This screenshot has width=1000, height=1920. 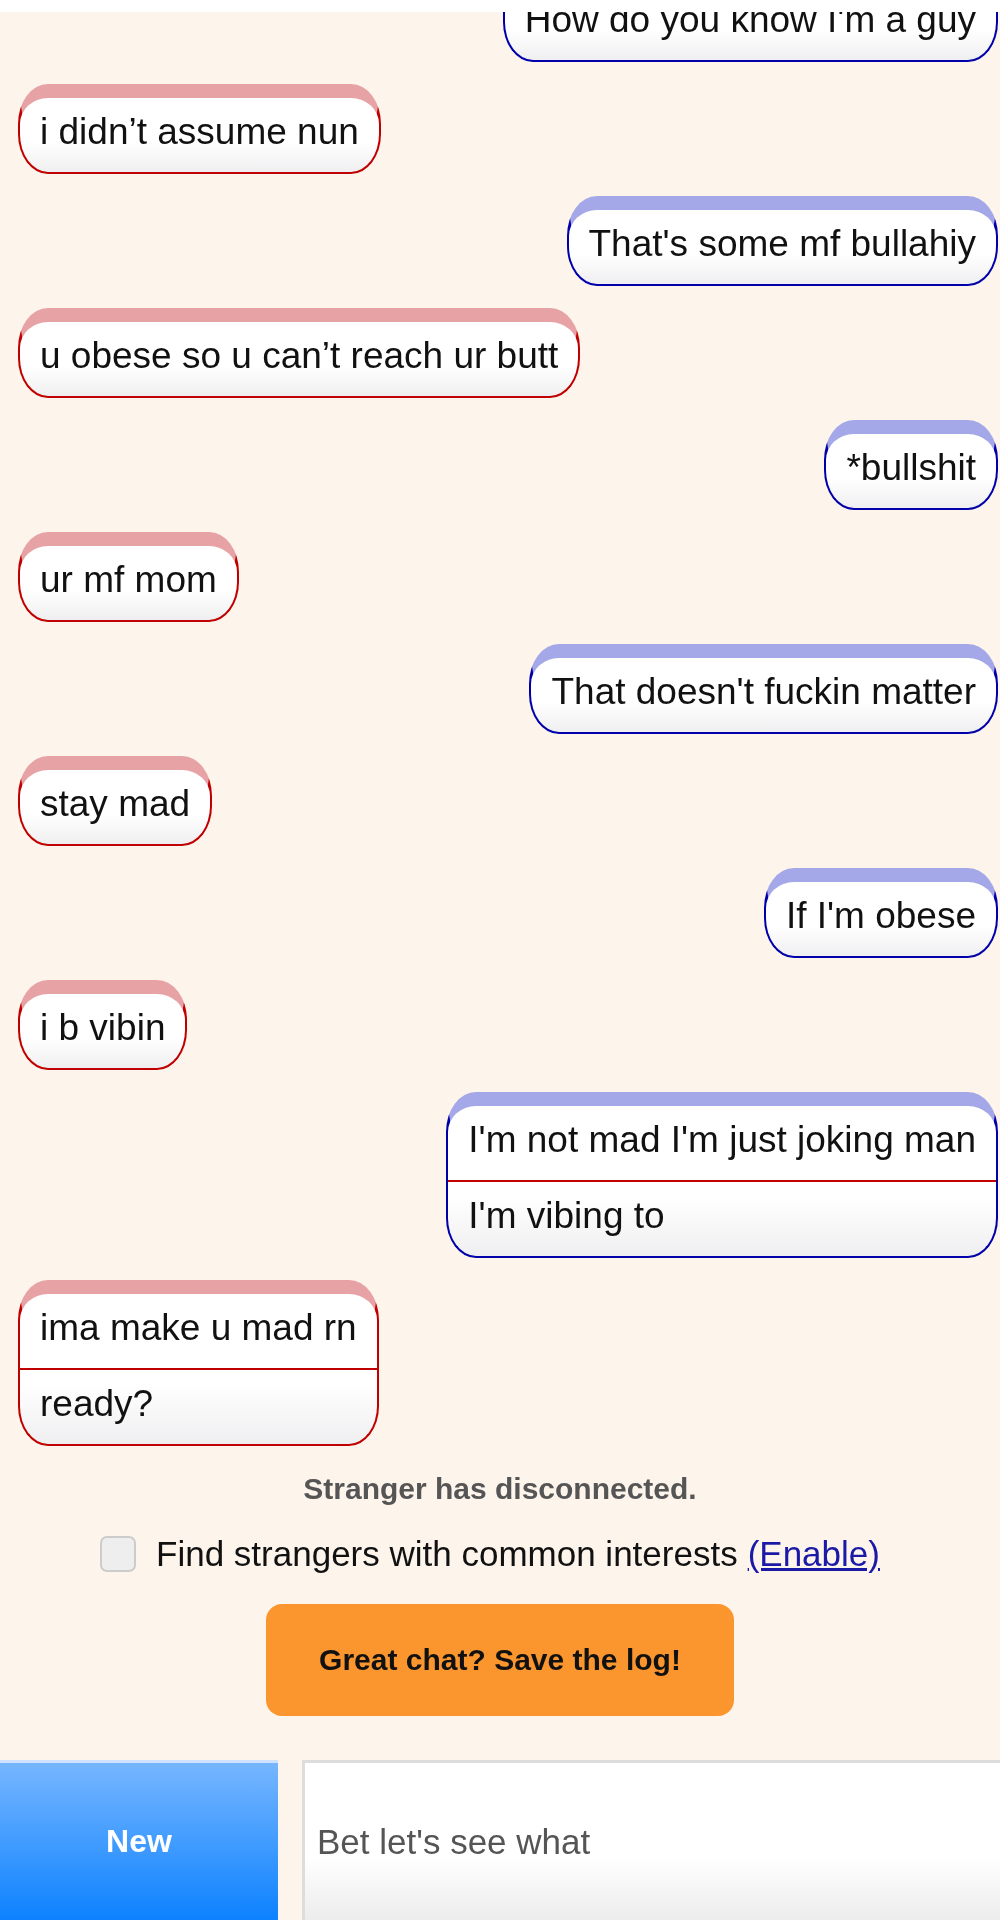 What do you see at coordinates (722, 1218) in the screenshot?
I see `message-text: I'm vibing to` at bounding box center [722, 1218].